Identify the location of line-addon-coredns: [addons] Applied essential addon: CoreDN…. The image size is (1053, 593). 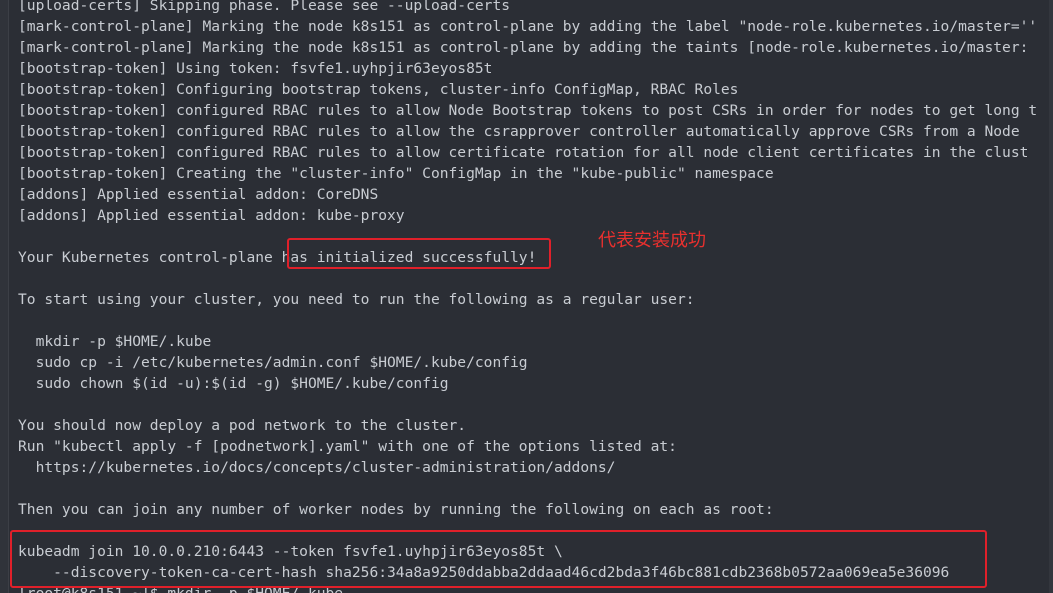
(198, 194).